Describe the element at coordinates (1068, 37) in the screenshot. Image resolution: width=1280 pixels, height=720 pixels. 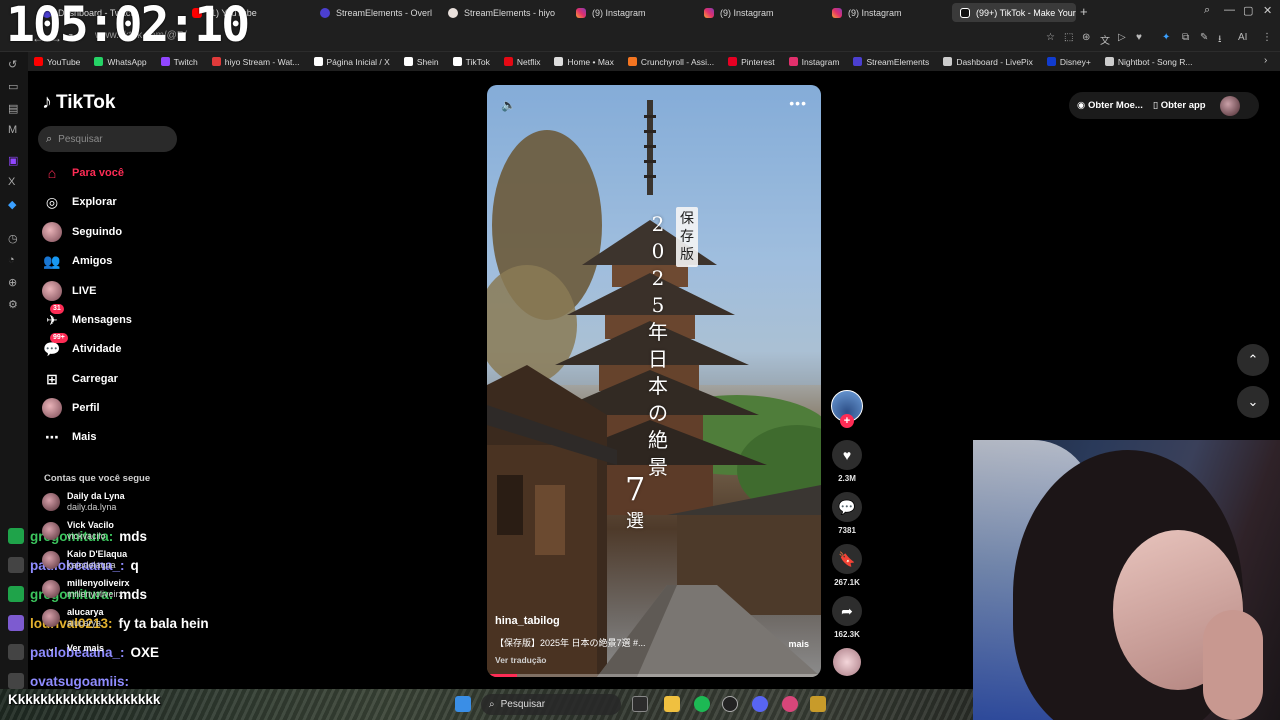
I see `screenshot-icon: ⬚` at that location.